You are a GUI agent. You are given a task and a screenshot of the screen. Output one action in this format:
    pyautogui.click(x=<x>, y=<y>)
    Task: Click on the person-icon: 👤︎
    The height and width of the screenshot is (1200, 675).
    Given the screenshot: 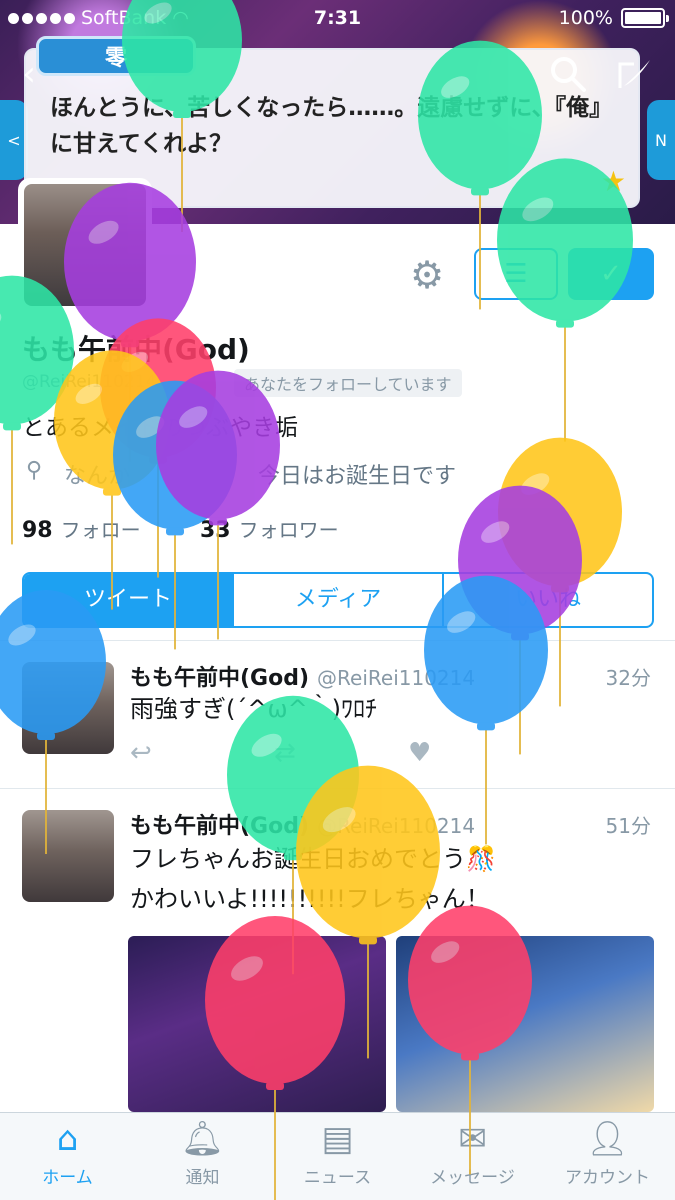 What is the action you would take?
    pyautogui.click(x=607, y=1139)
    